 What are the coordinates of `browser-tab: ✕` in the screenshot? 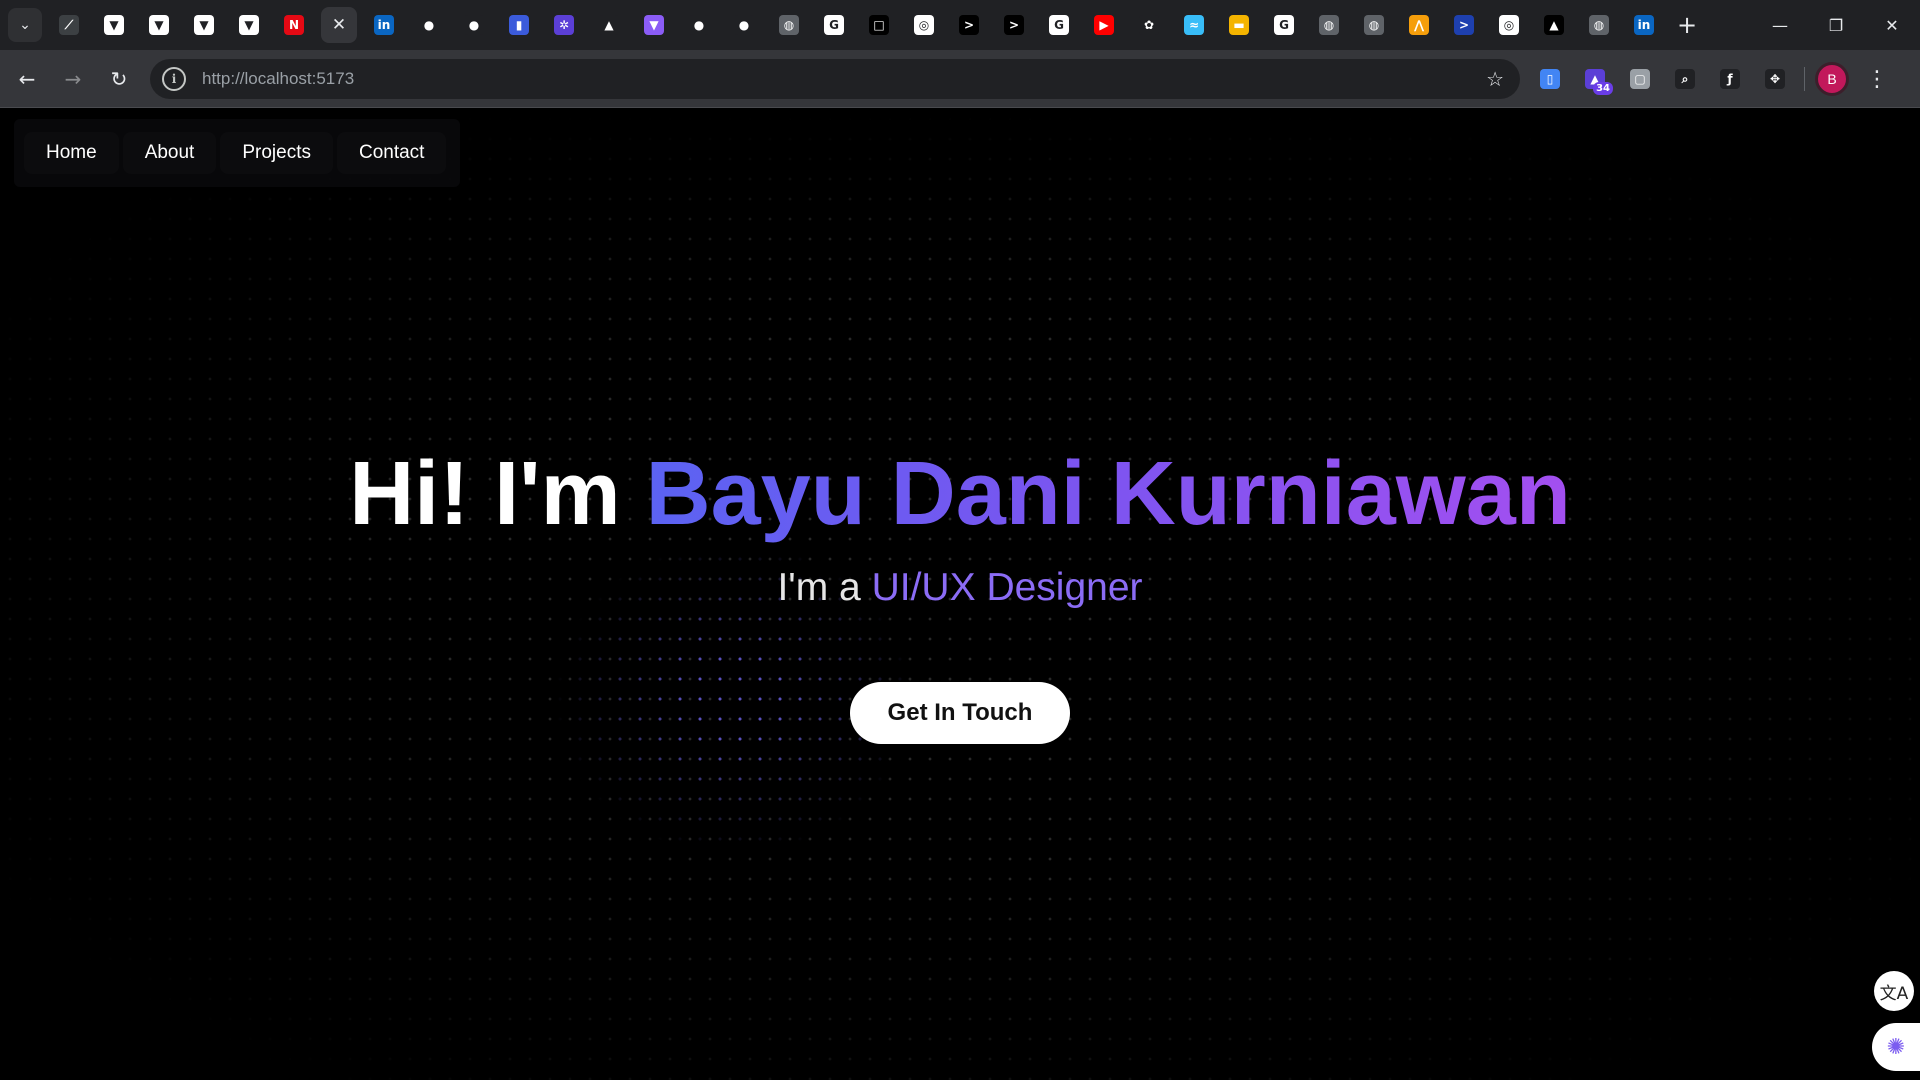 It's located at (339, 25).